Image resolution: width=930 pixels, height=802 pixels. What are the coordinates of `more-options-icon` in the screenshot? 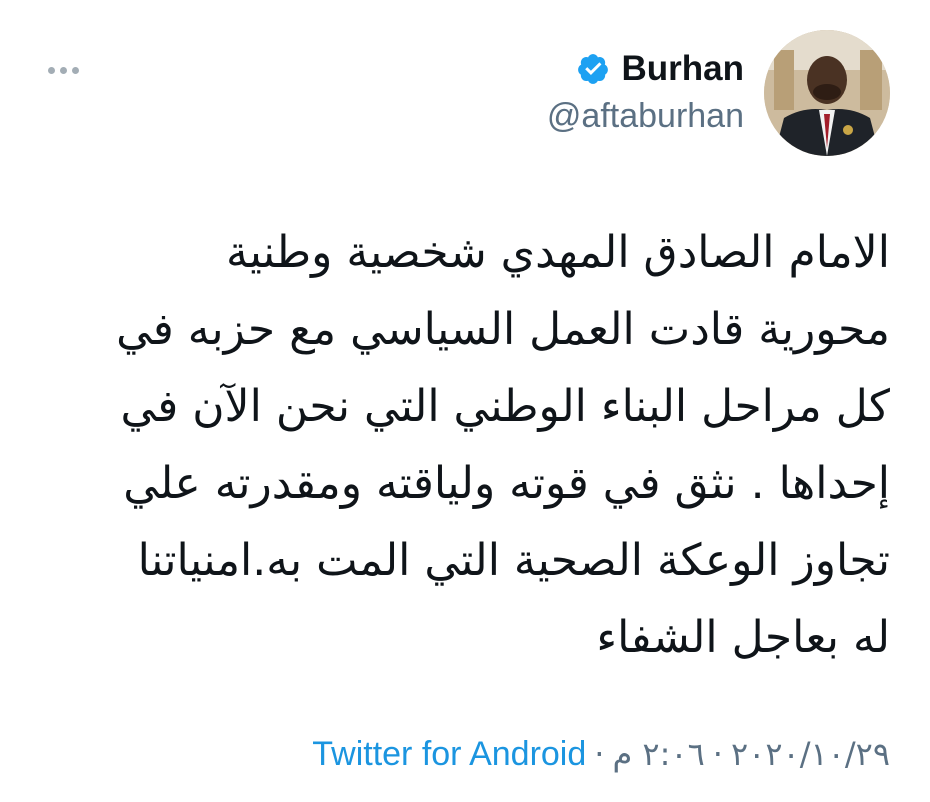 It's located at (51, 70).